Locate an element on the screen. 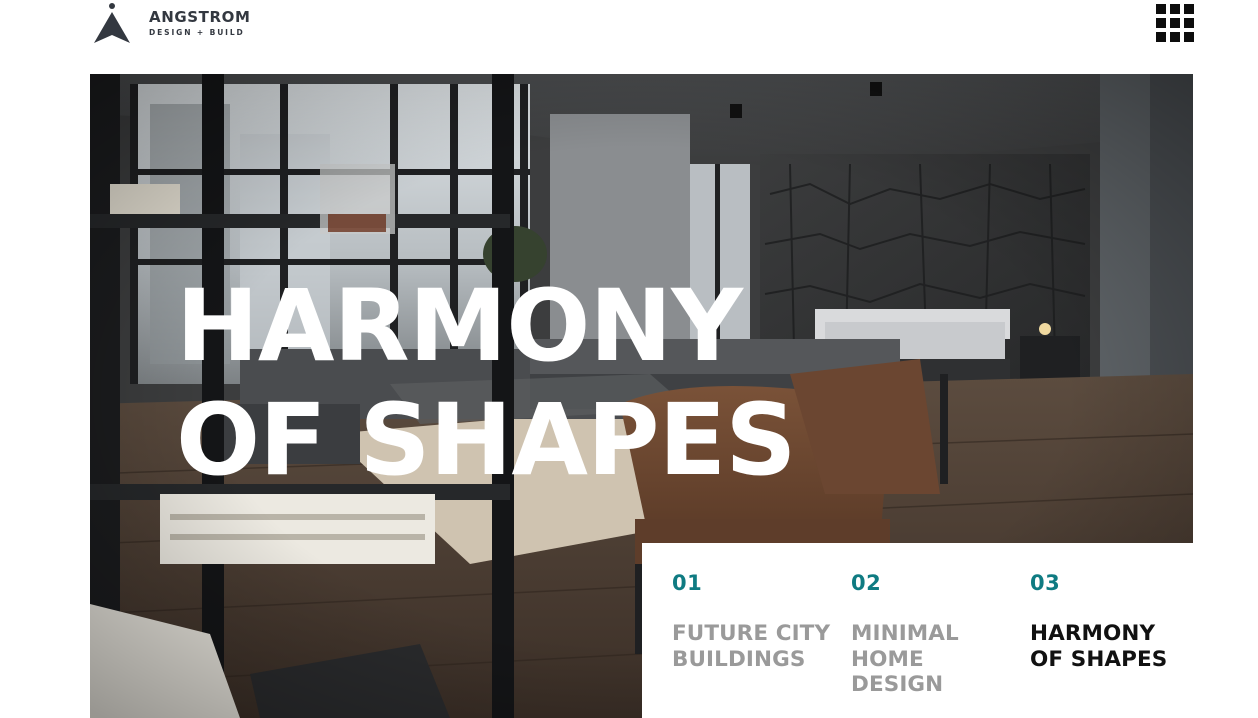 This screenshot has height=718, width=1258. slide-item-harmony-of-shapes: 03 HARMONY OF SHAPES is located at coordinates (1110, 630).